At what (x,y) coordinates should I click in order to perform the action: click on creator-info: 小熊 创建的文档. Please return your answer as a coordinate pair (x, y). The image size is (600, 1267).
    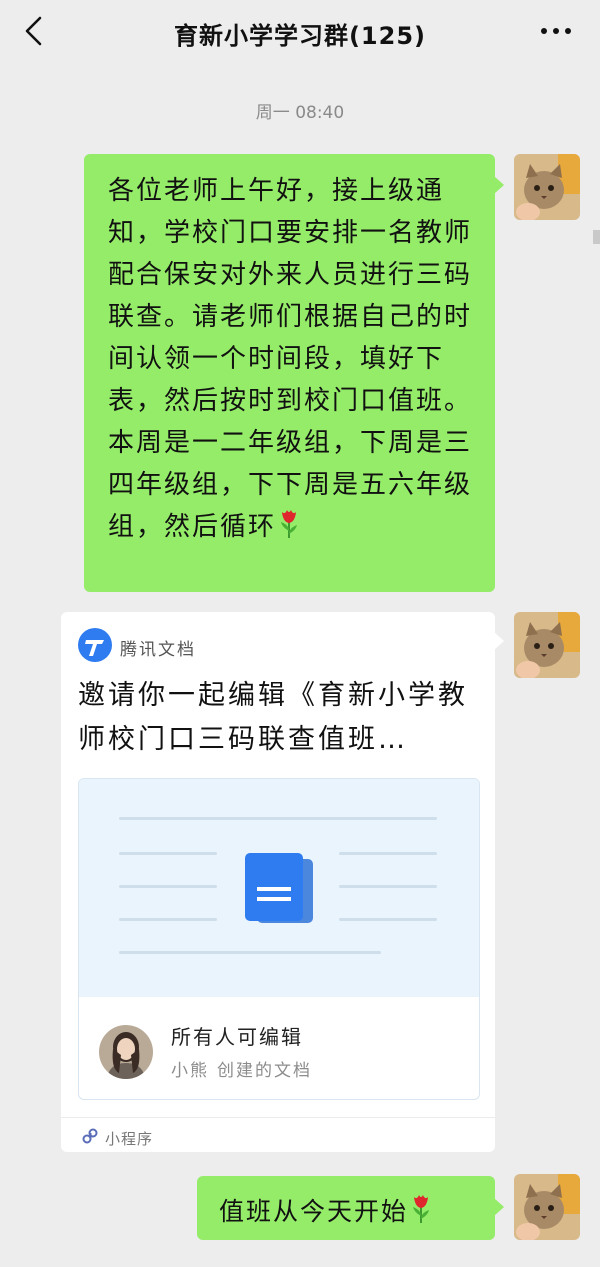
    Looking at the image, I should click on (245, 1068).